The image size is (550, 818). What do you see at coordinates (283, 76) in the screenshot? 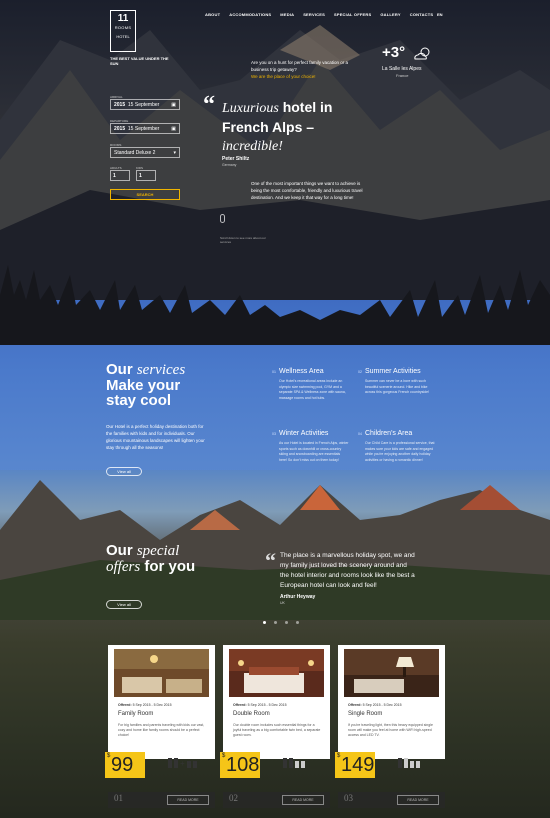
I see `hero-intro-highlight: We are the place of your choice!` at bounding box center [283, 76].